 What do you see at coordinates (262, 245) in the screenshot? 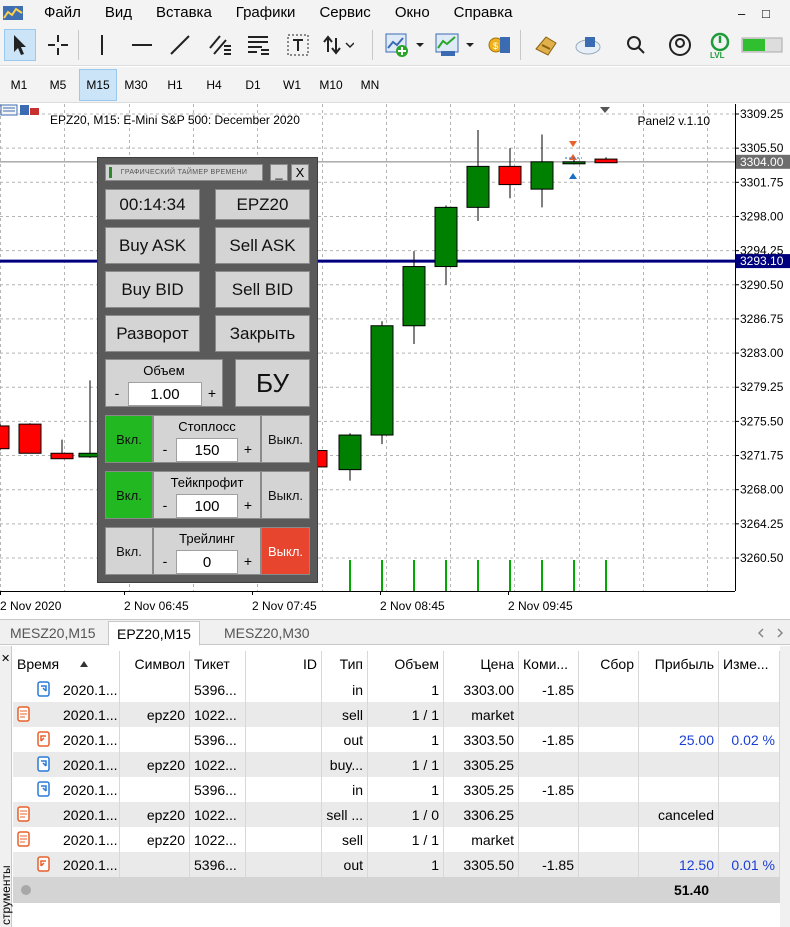
I see `sell-ask-button: Sell ASK` at bounding box center [262, 245].